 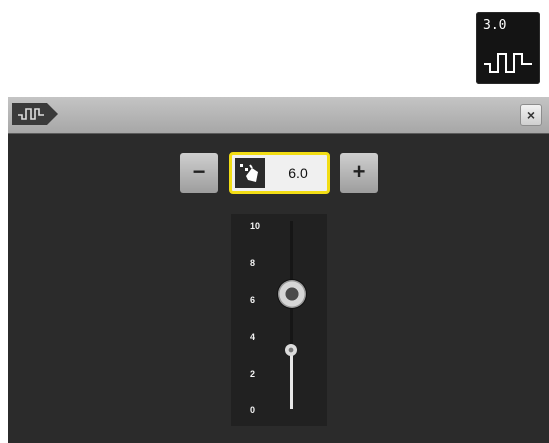 What do you see at coordinates (278, 115) in the screenshot?
I see `panel-titlebar: ×` at bounding box center [278, 115].